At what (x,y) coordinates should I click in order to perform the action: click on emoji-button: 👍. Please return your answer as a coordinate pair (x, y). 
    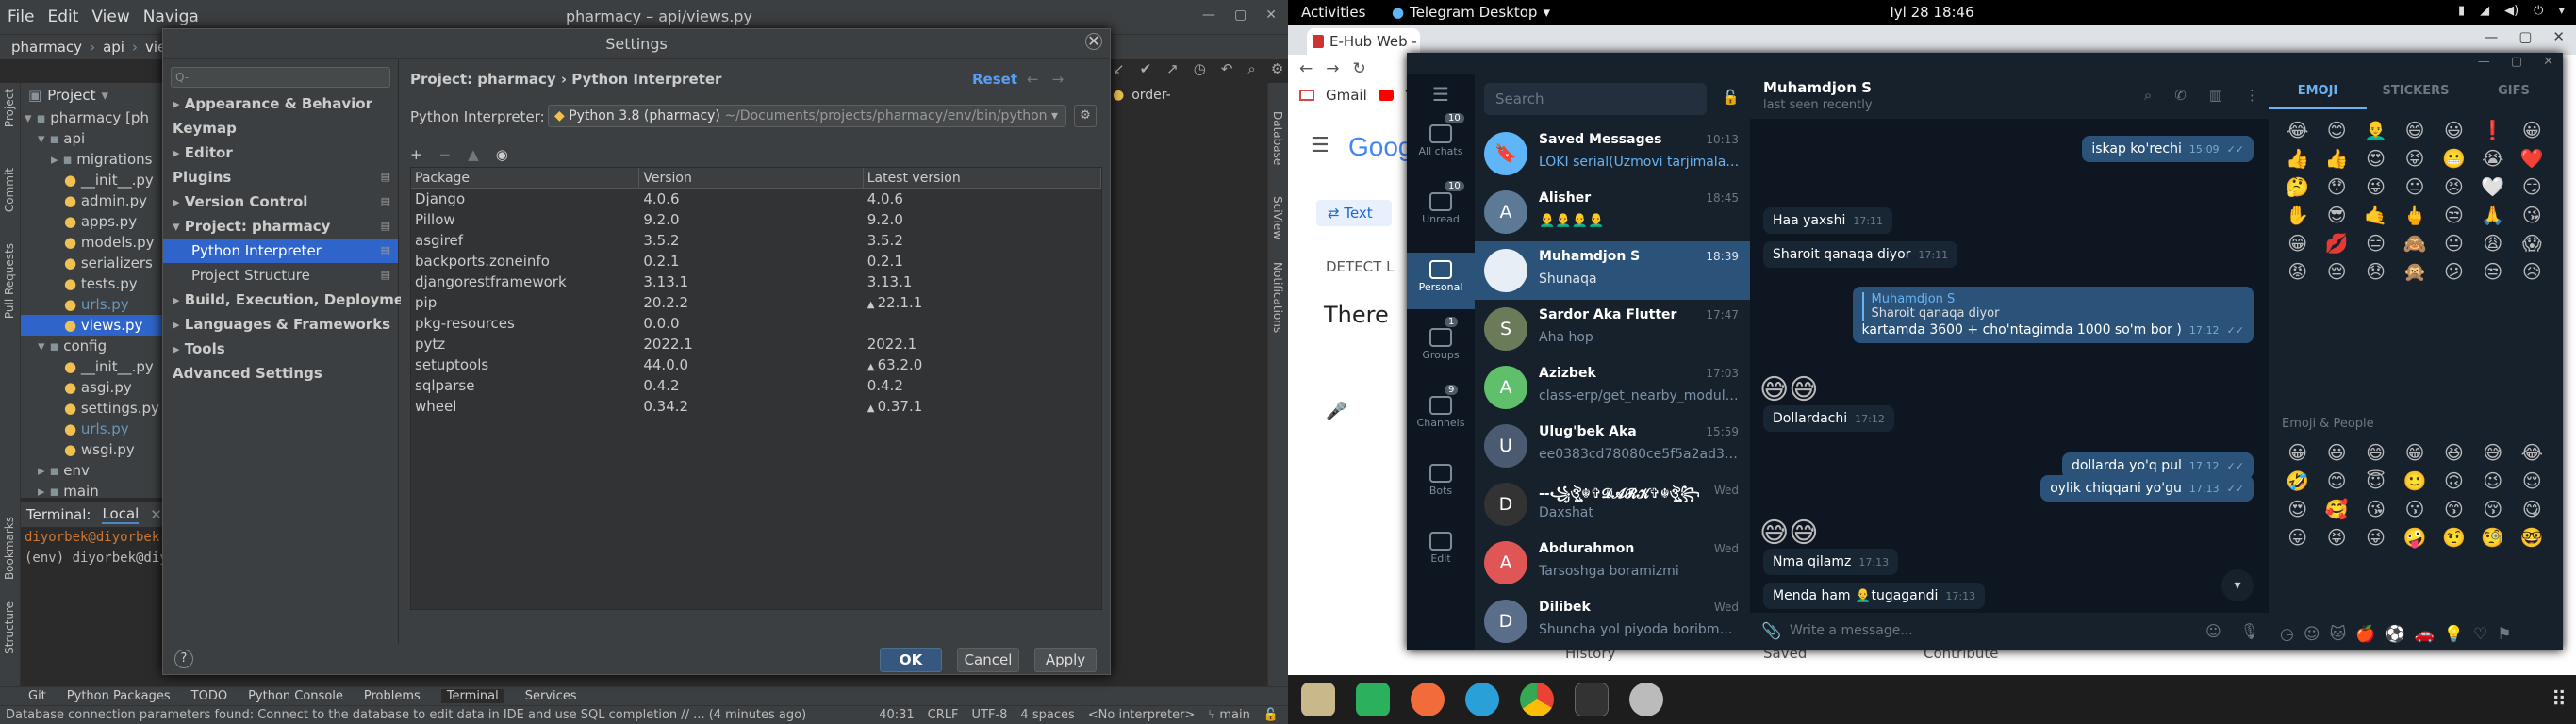
    Looking at the image, I should click on (2336, 158).